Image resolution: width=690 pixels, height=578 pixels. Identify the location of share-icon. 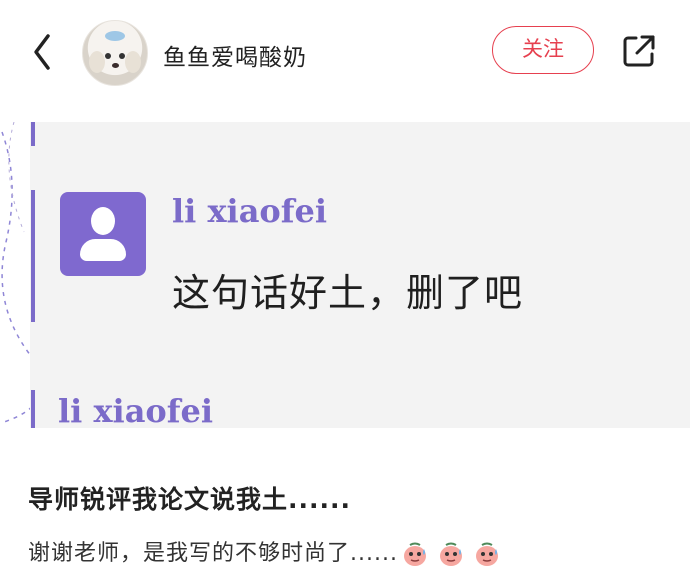
(639, 51).